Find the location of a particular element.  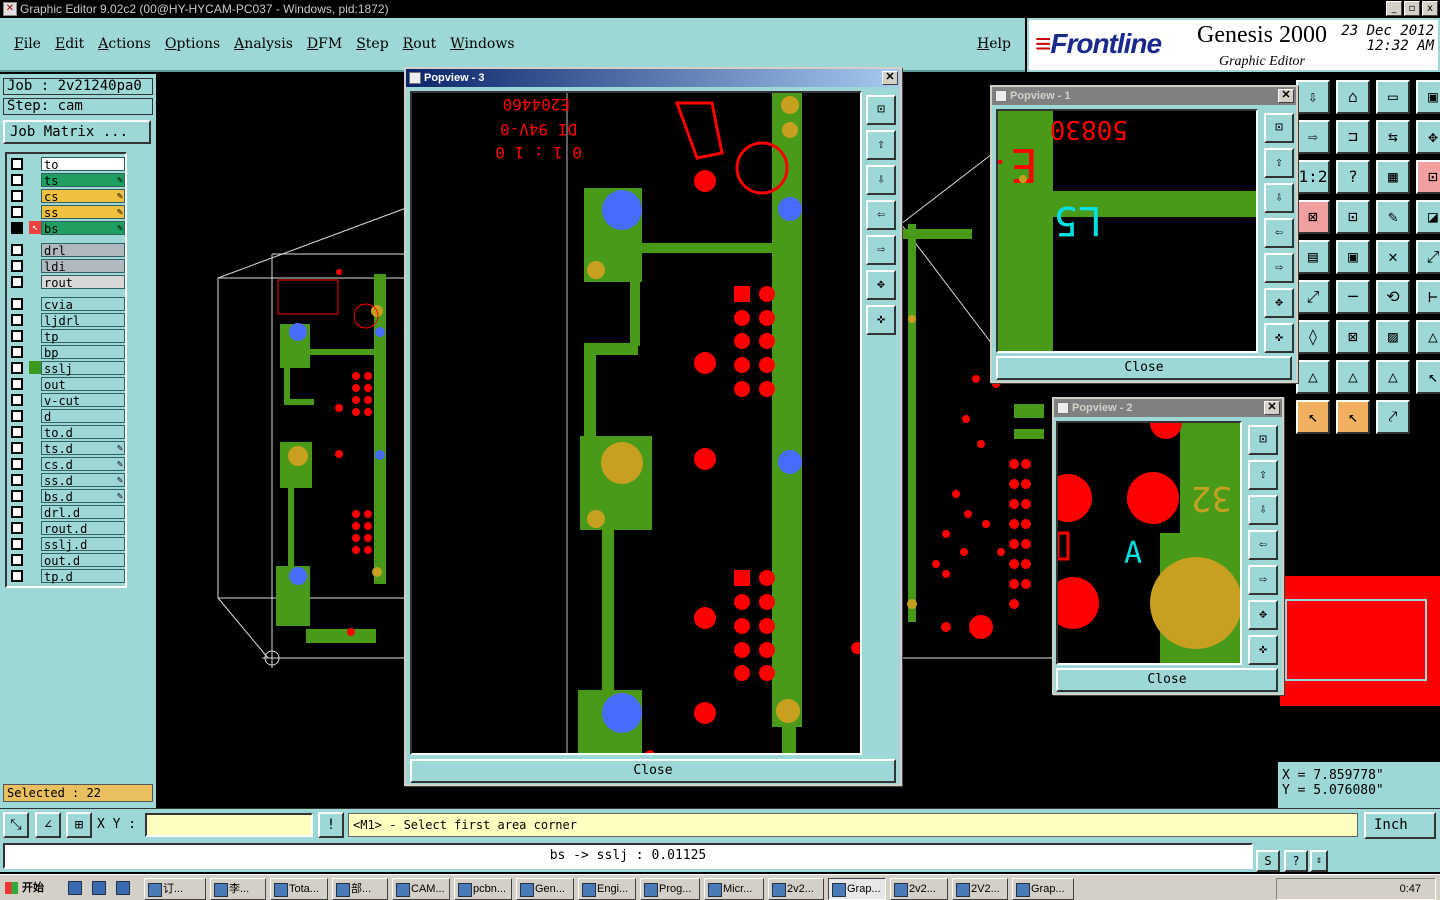

layer-row: ↖ bs ✎ is located at coordinates (66, 228).